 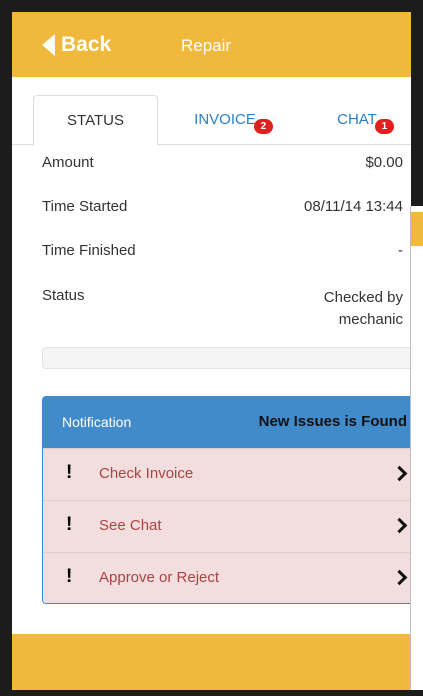 What do you see at coordinates (227, 422) in the screenshot?
I see `notification-header: Notification New Issues is Found` at bounding box center [227, 422].